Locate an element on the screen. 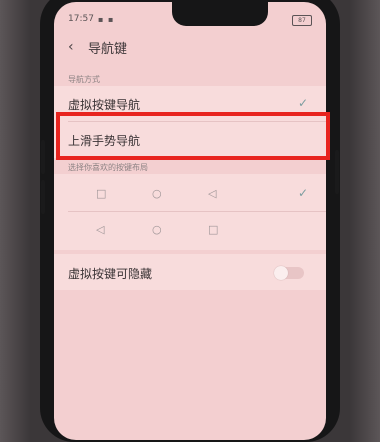 The image size is (380, 442). layout-section-label: 选择你喜欢的按键布局 is located at coordinates (108, 167).